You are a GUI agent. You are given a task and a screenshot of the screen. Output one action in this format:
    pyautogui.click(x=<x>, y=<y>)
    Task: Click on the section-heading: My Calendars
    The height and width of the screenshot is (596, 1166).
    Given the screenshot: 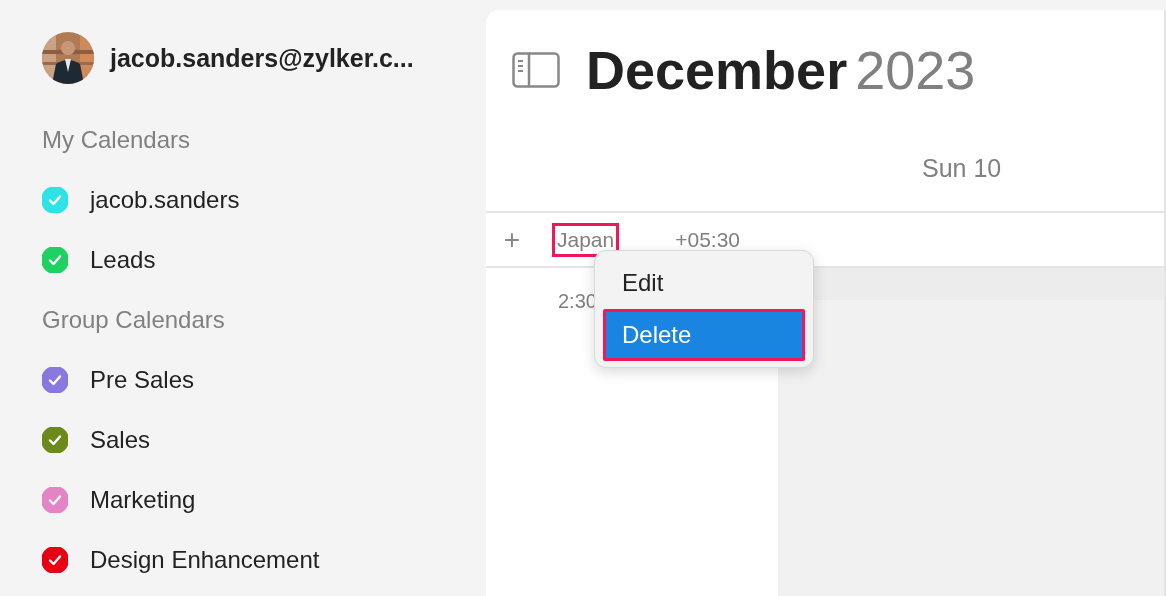 What is the action you would take?
    pyautogui.click(x=116, y=140)
    